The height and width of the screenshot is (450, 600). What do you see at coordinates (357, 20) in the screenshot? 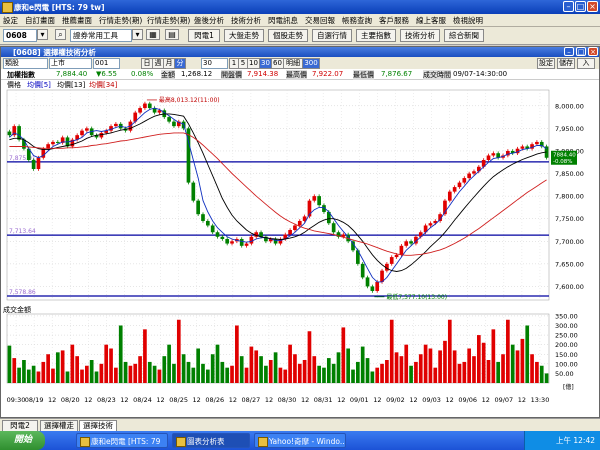
I see `menu-account: 帳務查詢` at bounding box center [357, 20].